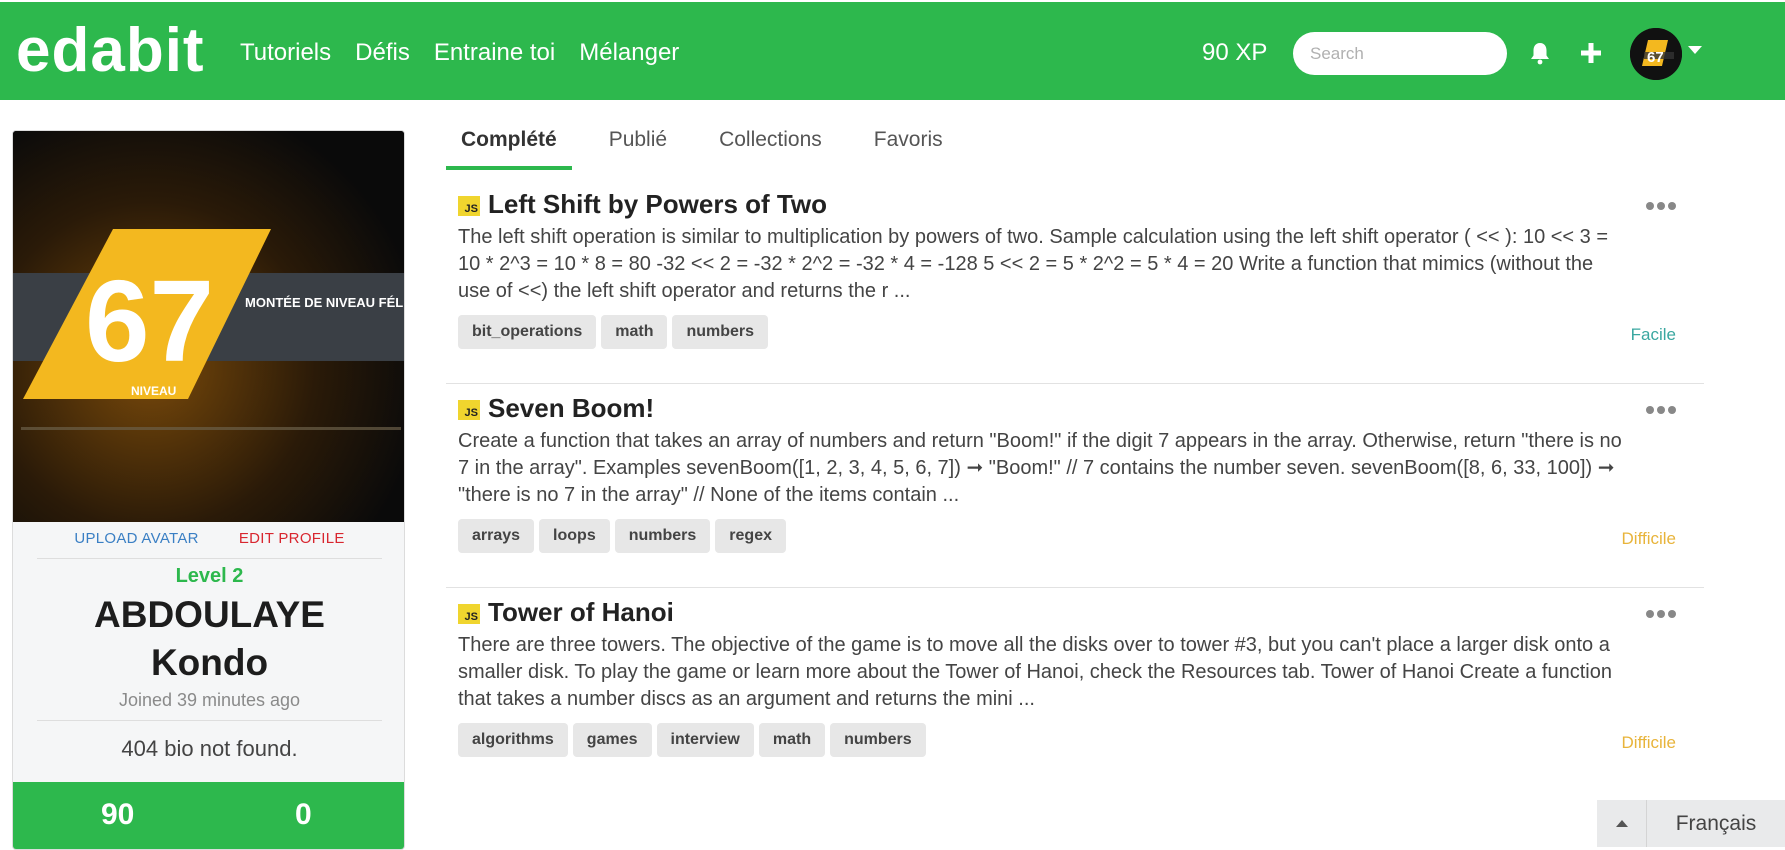 The width and height of the screenshot is (1785, 850). Describe the element at coordinates (1716, 823) in the screenshot. I see `language-label: Français` at that location.